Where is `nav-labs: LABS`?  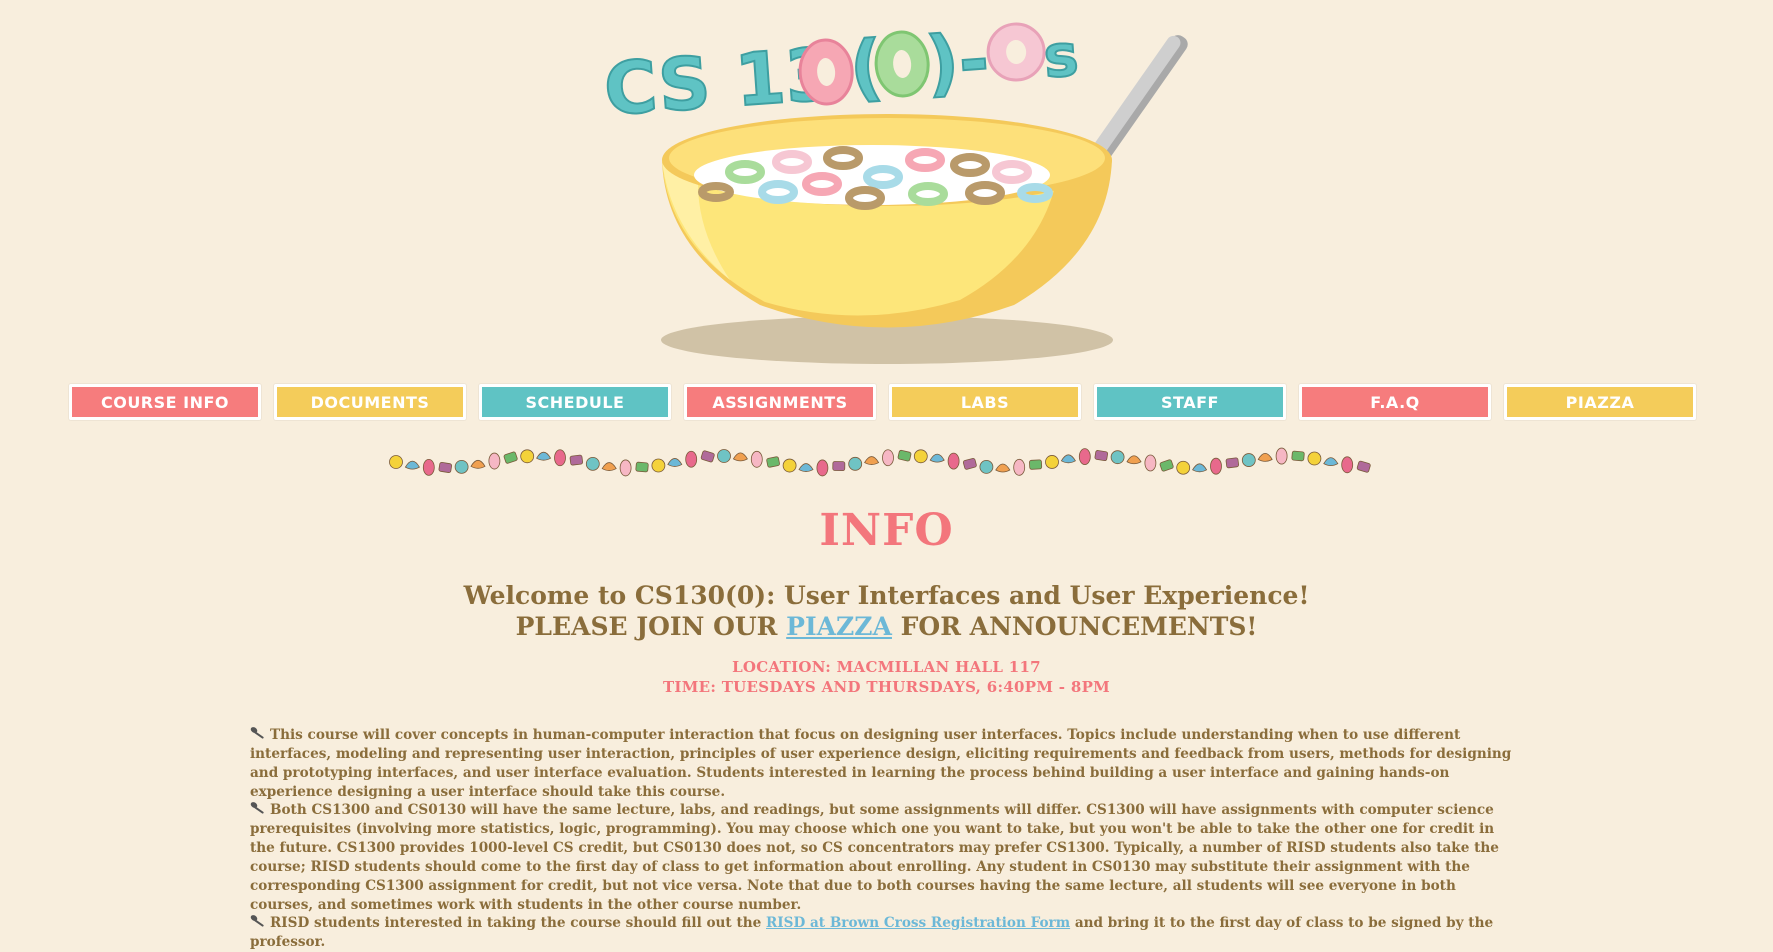 nav-labs: LABS is located at coordinates (985, 402).